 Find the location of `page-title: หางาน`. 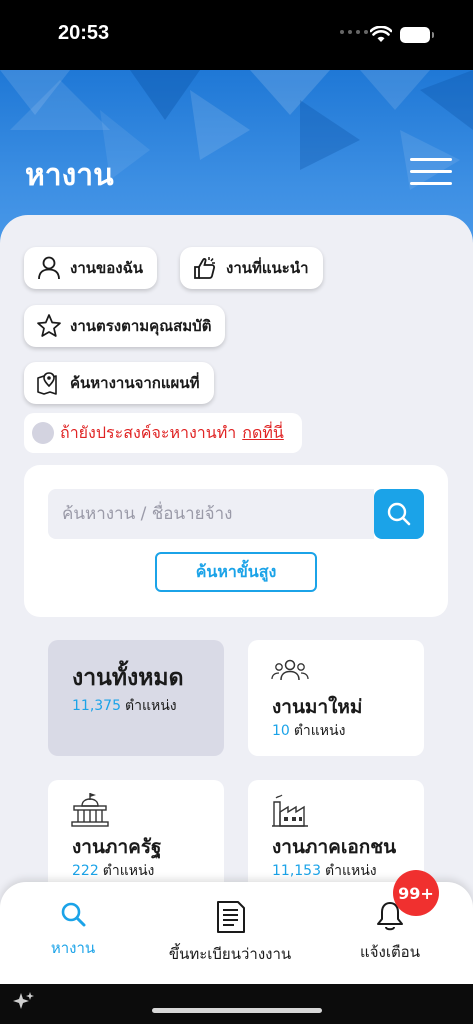

page-title: หางาน is located at coordinates (69, 175).